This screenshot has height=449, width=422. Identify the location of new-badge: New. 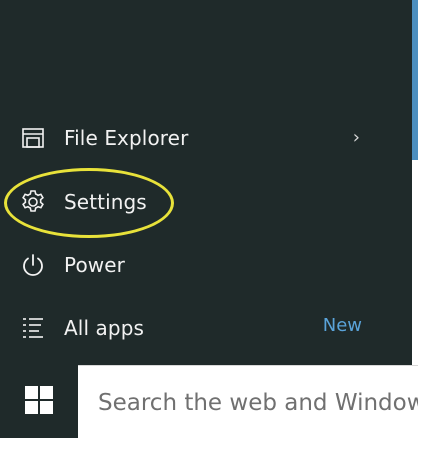
(342, 325).